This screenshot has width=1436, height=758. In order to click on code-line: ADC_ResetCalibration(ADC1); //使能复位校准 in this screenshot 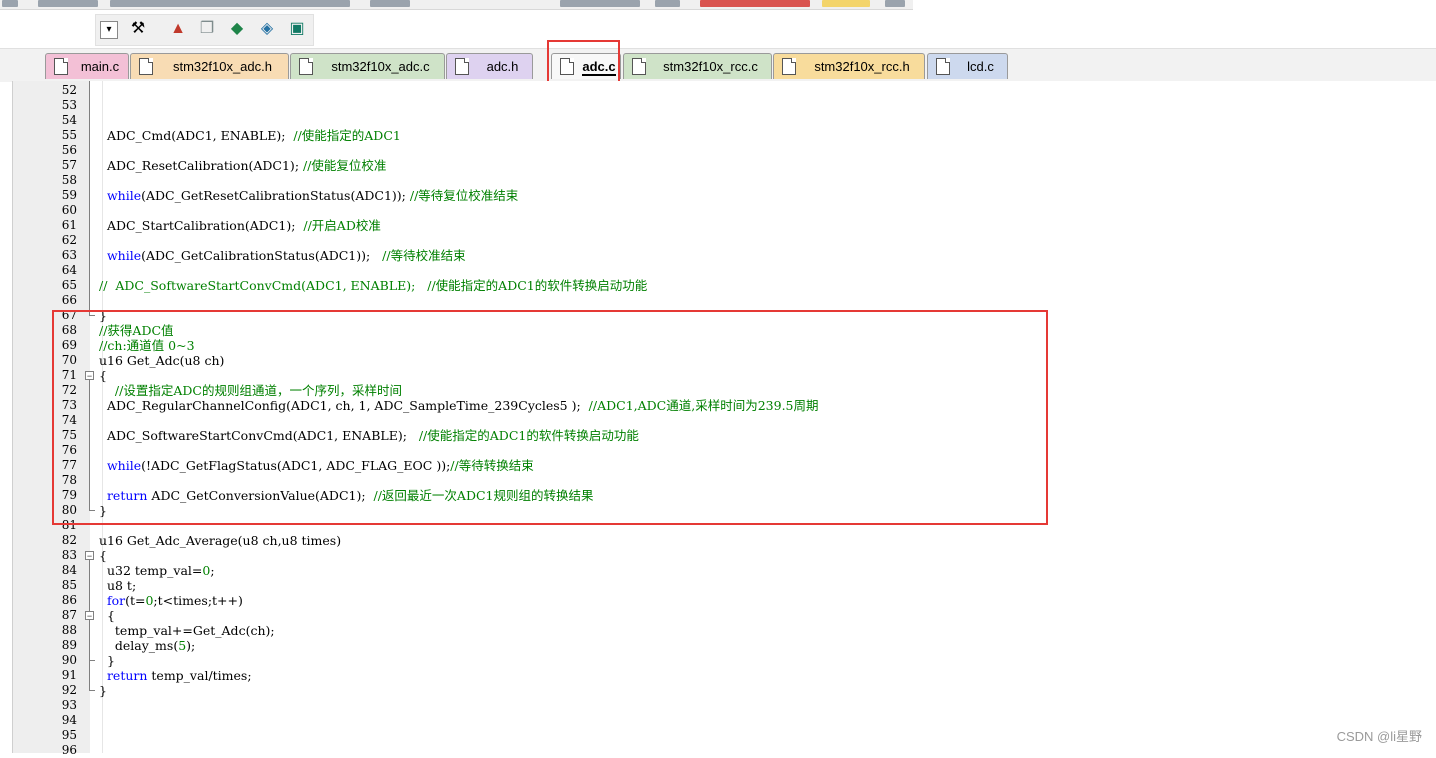, I will do `click(243, 165)`.